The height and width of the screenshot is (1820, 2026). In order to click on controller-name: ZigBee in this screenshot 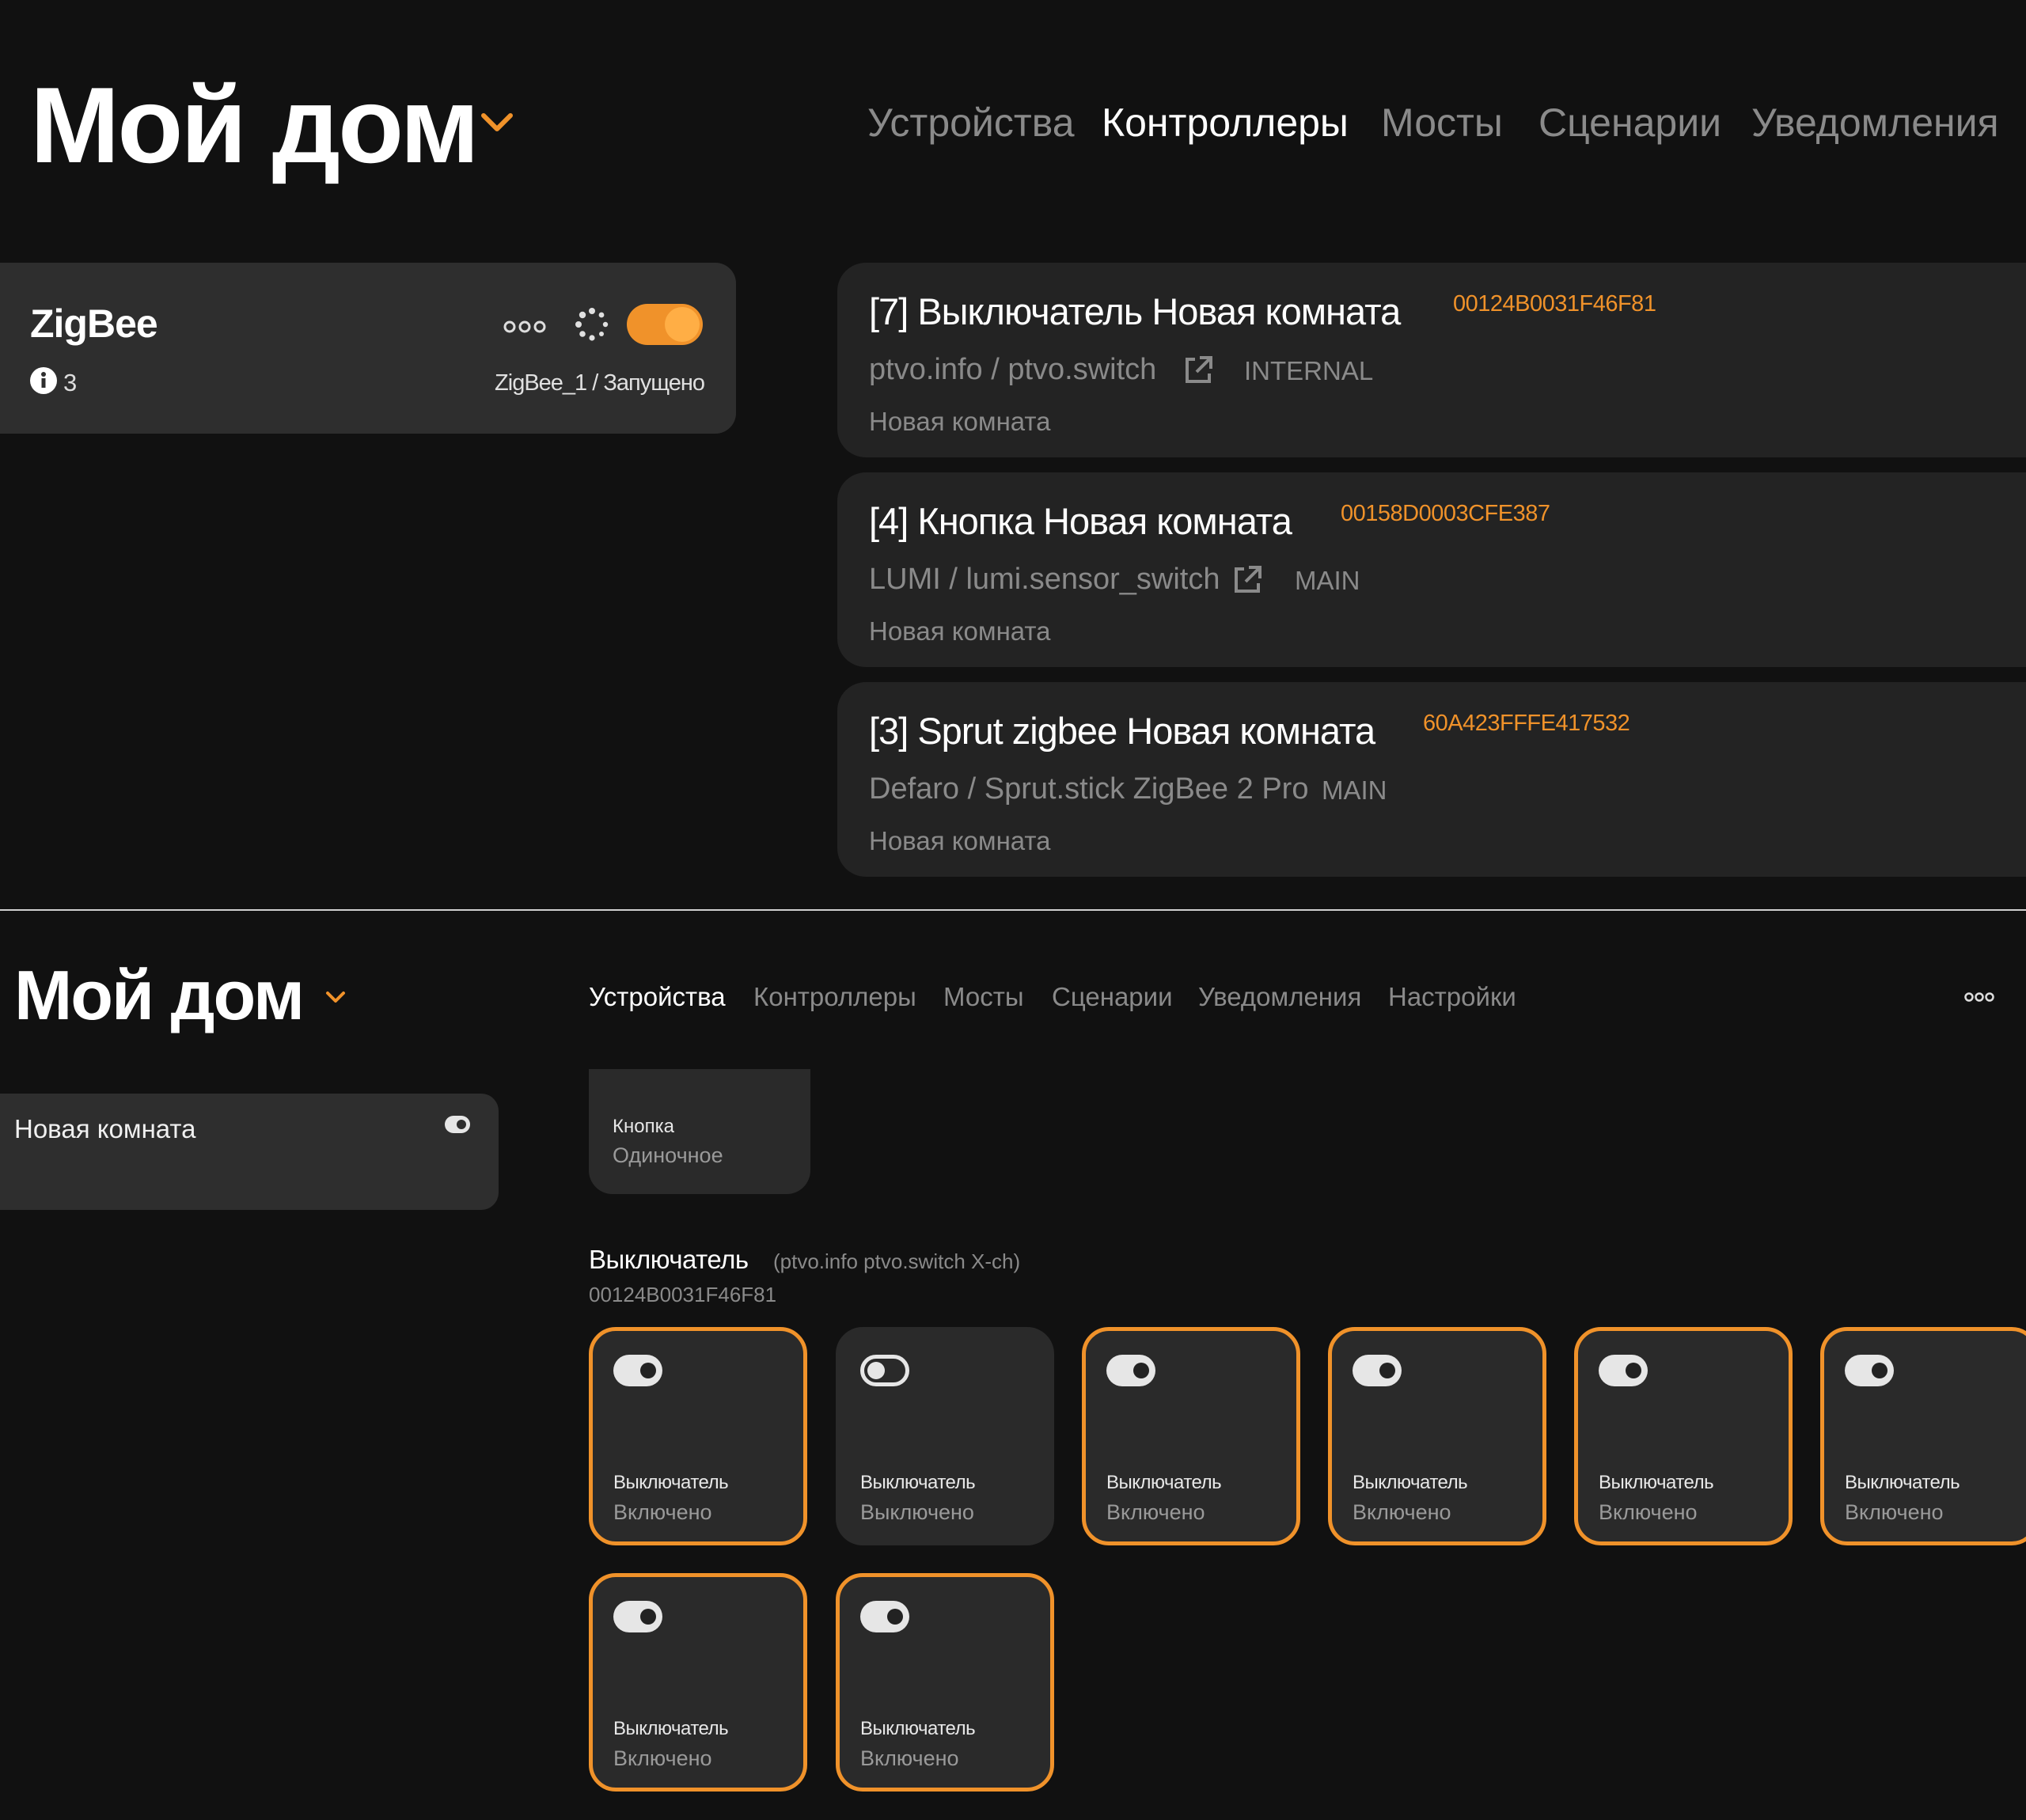, I will do `click(94, 323)`.